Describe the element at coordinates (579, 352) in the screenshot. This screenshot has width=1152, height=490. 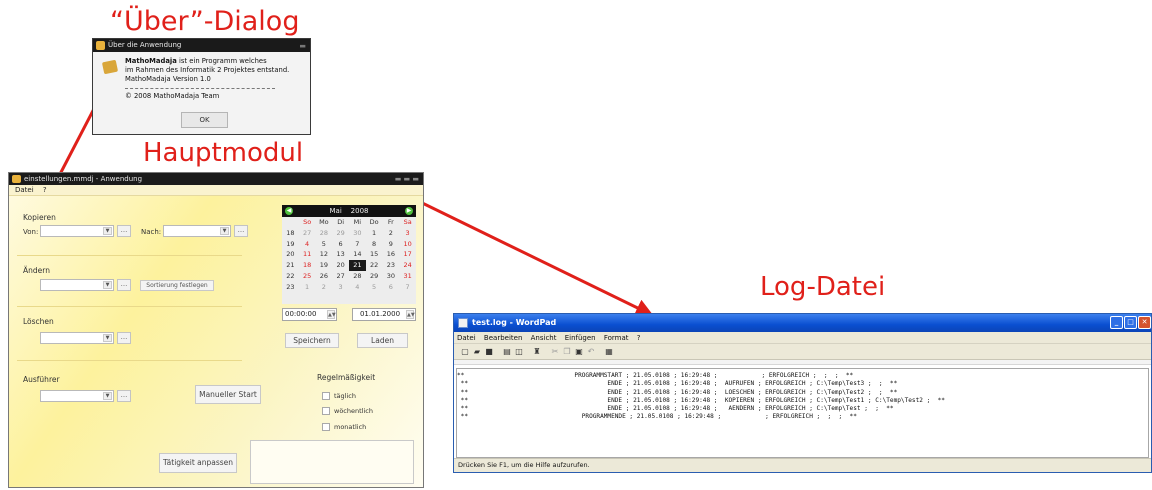
I see `paste-icon: ▣` at that location.